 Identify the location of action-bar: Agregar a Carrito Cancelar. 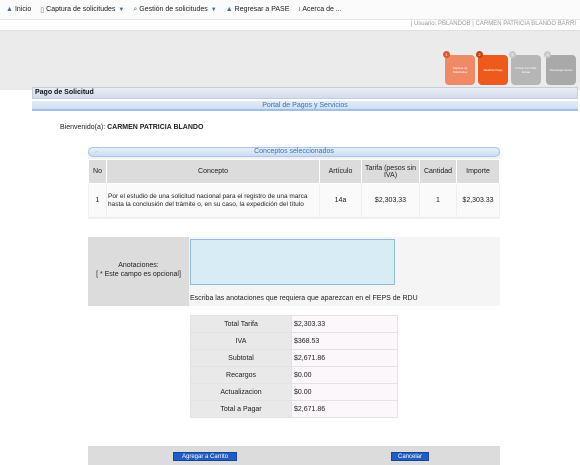
(294, 455).